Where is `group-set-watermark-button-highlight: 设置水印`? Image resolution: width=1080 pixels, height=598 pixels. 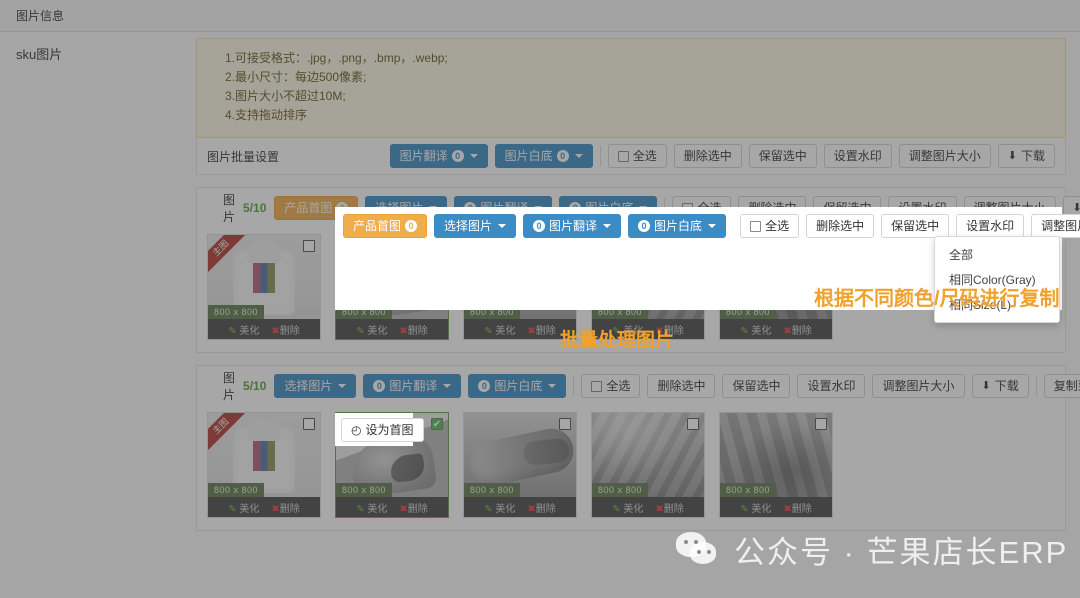
group-set-watermark-button-highlight: 设置水印 is located at coordinates (990, 226).